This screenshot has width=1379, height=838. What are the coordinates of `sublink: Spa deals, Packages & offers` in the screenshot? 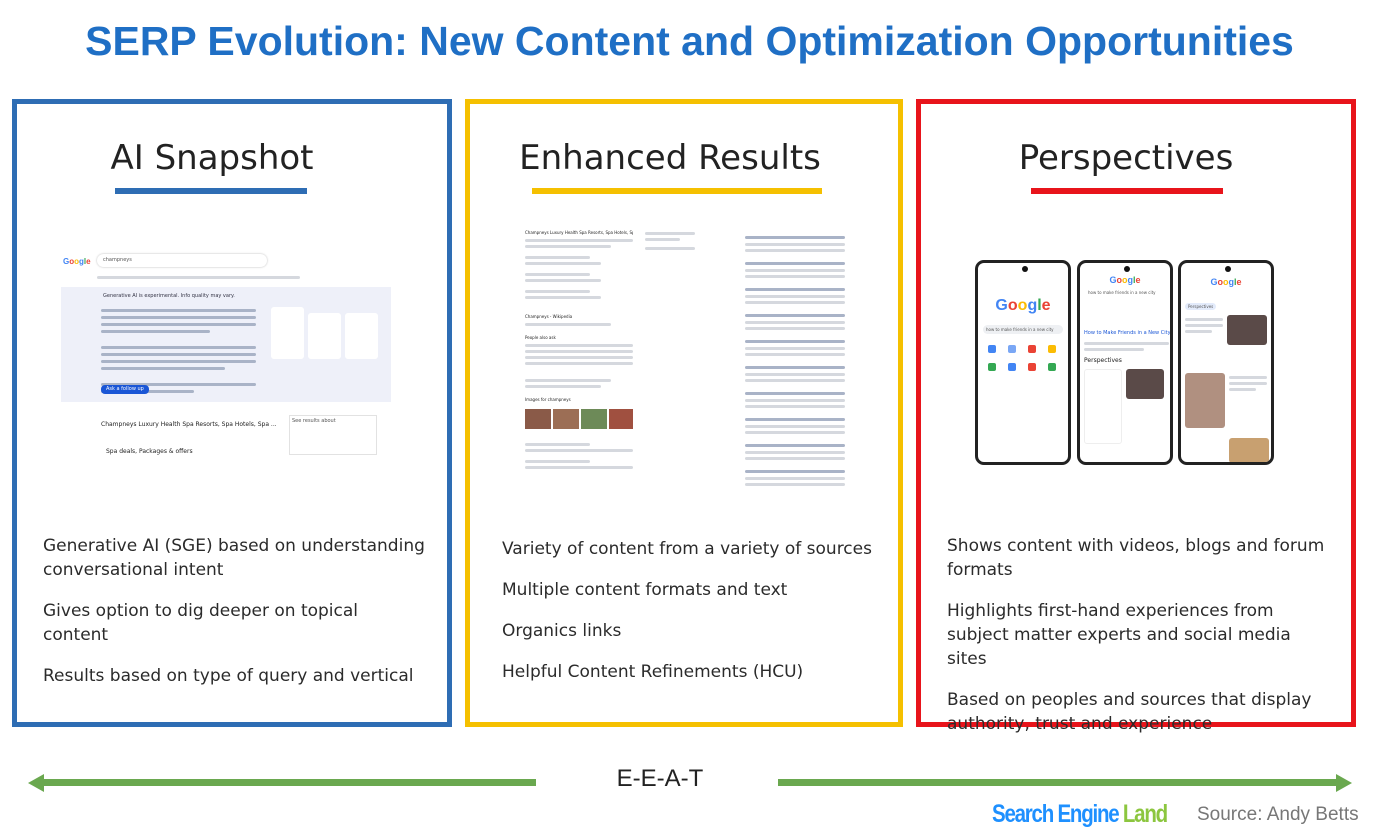 It's located at (149, 451).